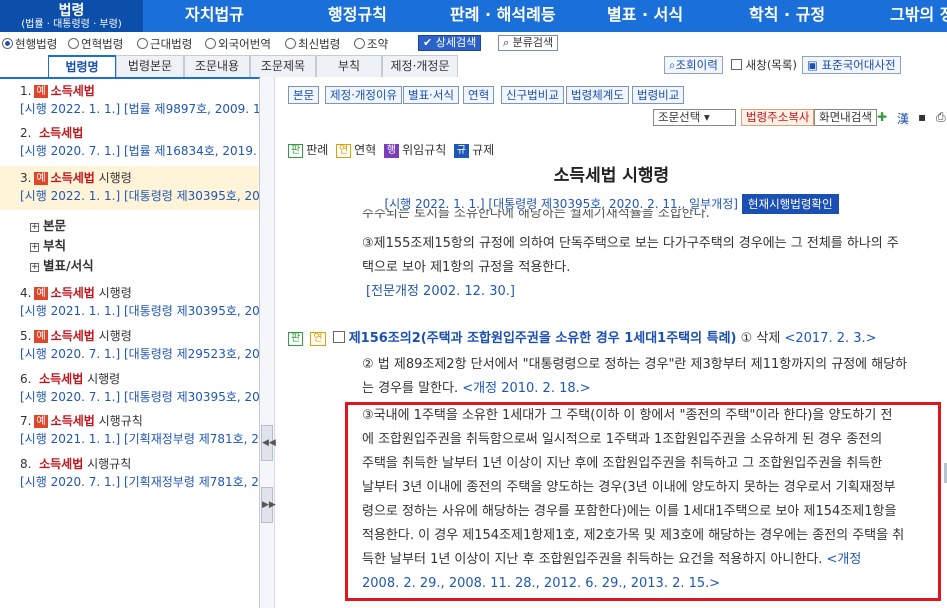 This screenshot has width=947, height=608. Describe the element at coordinates (526, 388) in the screenshot. I see `amendment-note: <개정 2010. 2. 18.>` at that location.